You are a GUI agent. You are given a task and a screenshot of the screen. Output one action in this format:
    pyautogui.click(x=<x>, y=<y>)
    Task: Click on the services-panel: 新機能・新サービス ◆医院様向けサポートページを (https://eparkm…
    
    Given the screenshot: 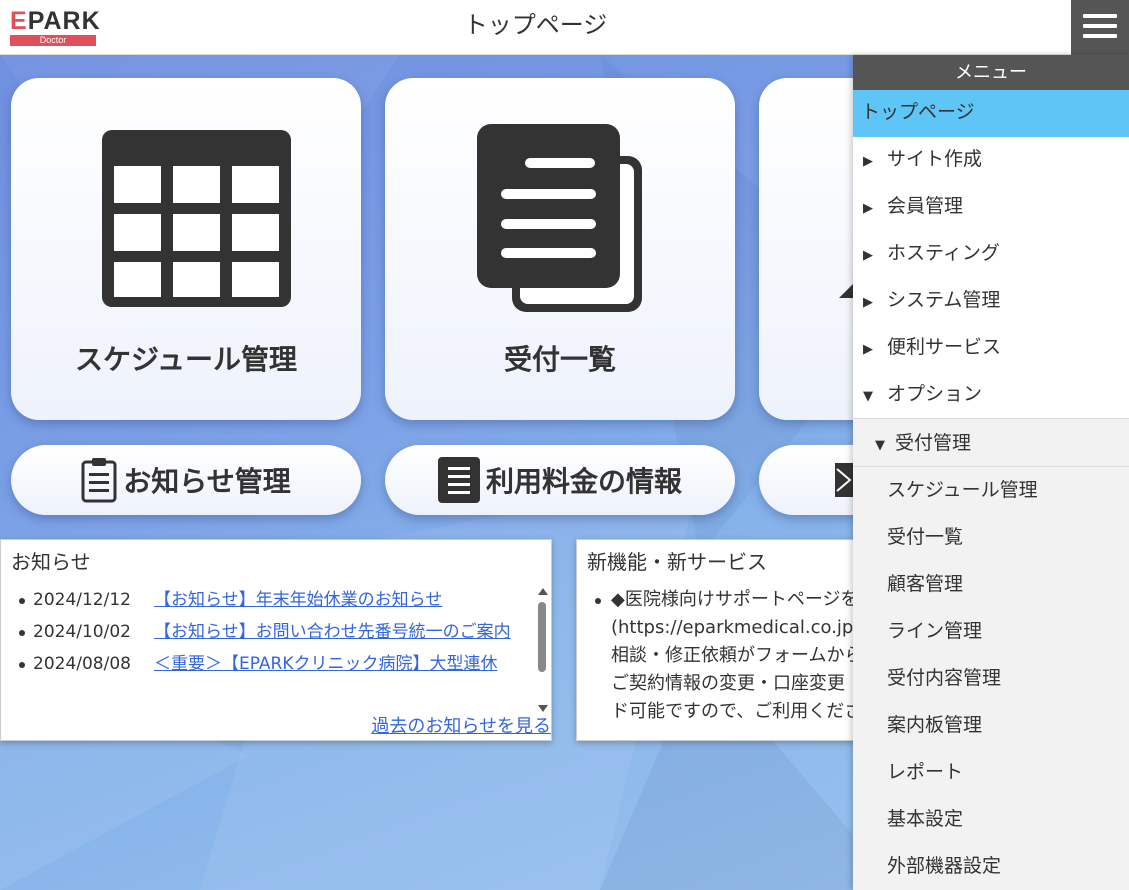 What is the action you would take?
    pyautogui.click(x=726, y=640)
    